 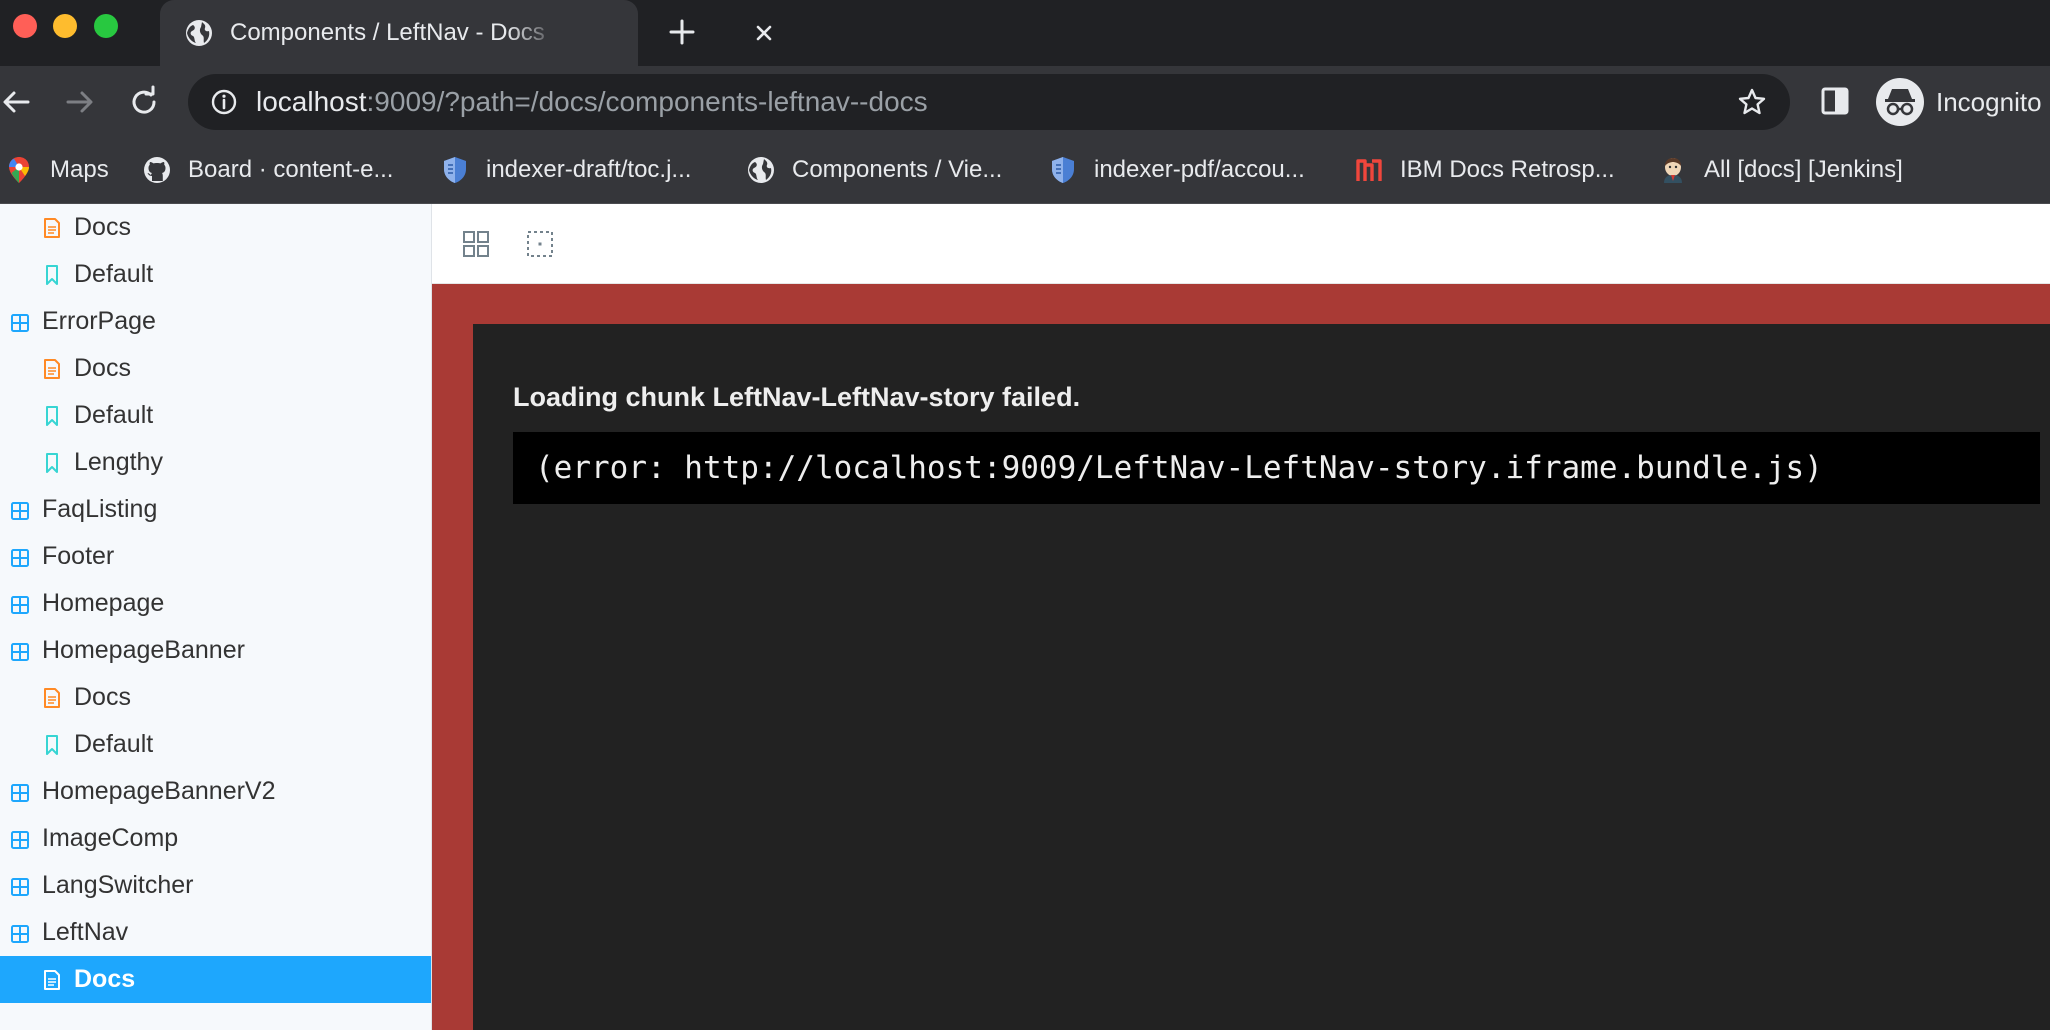 I want to click on bookmark-label: Maps, so click(x=79, y=169).